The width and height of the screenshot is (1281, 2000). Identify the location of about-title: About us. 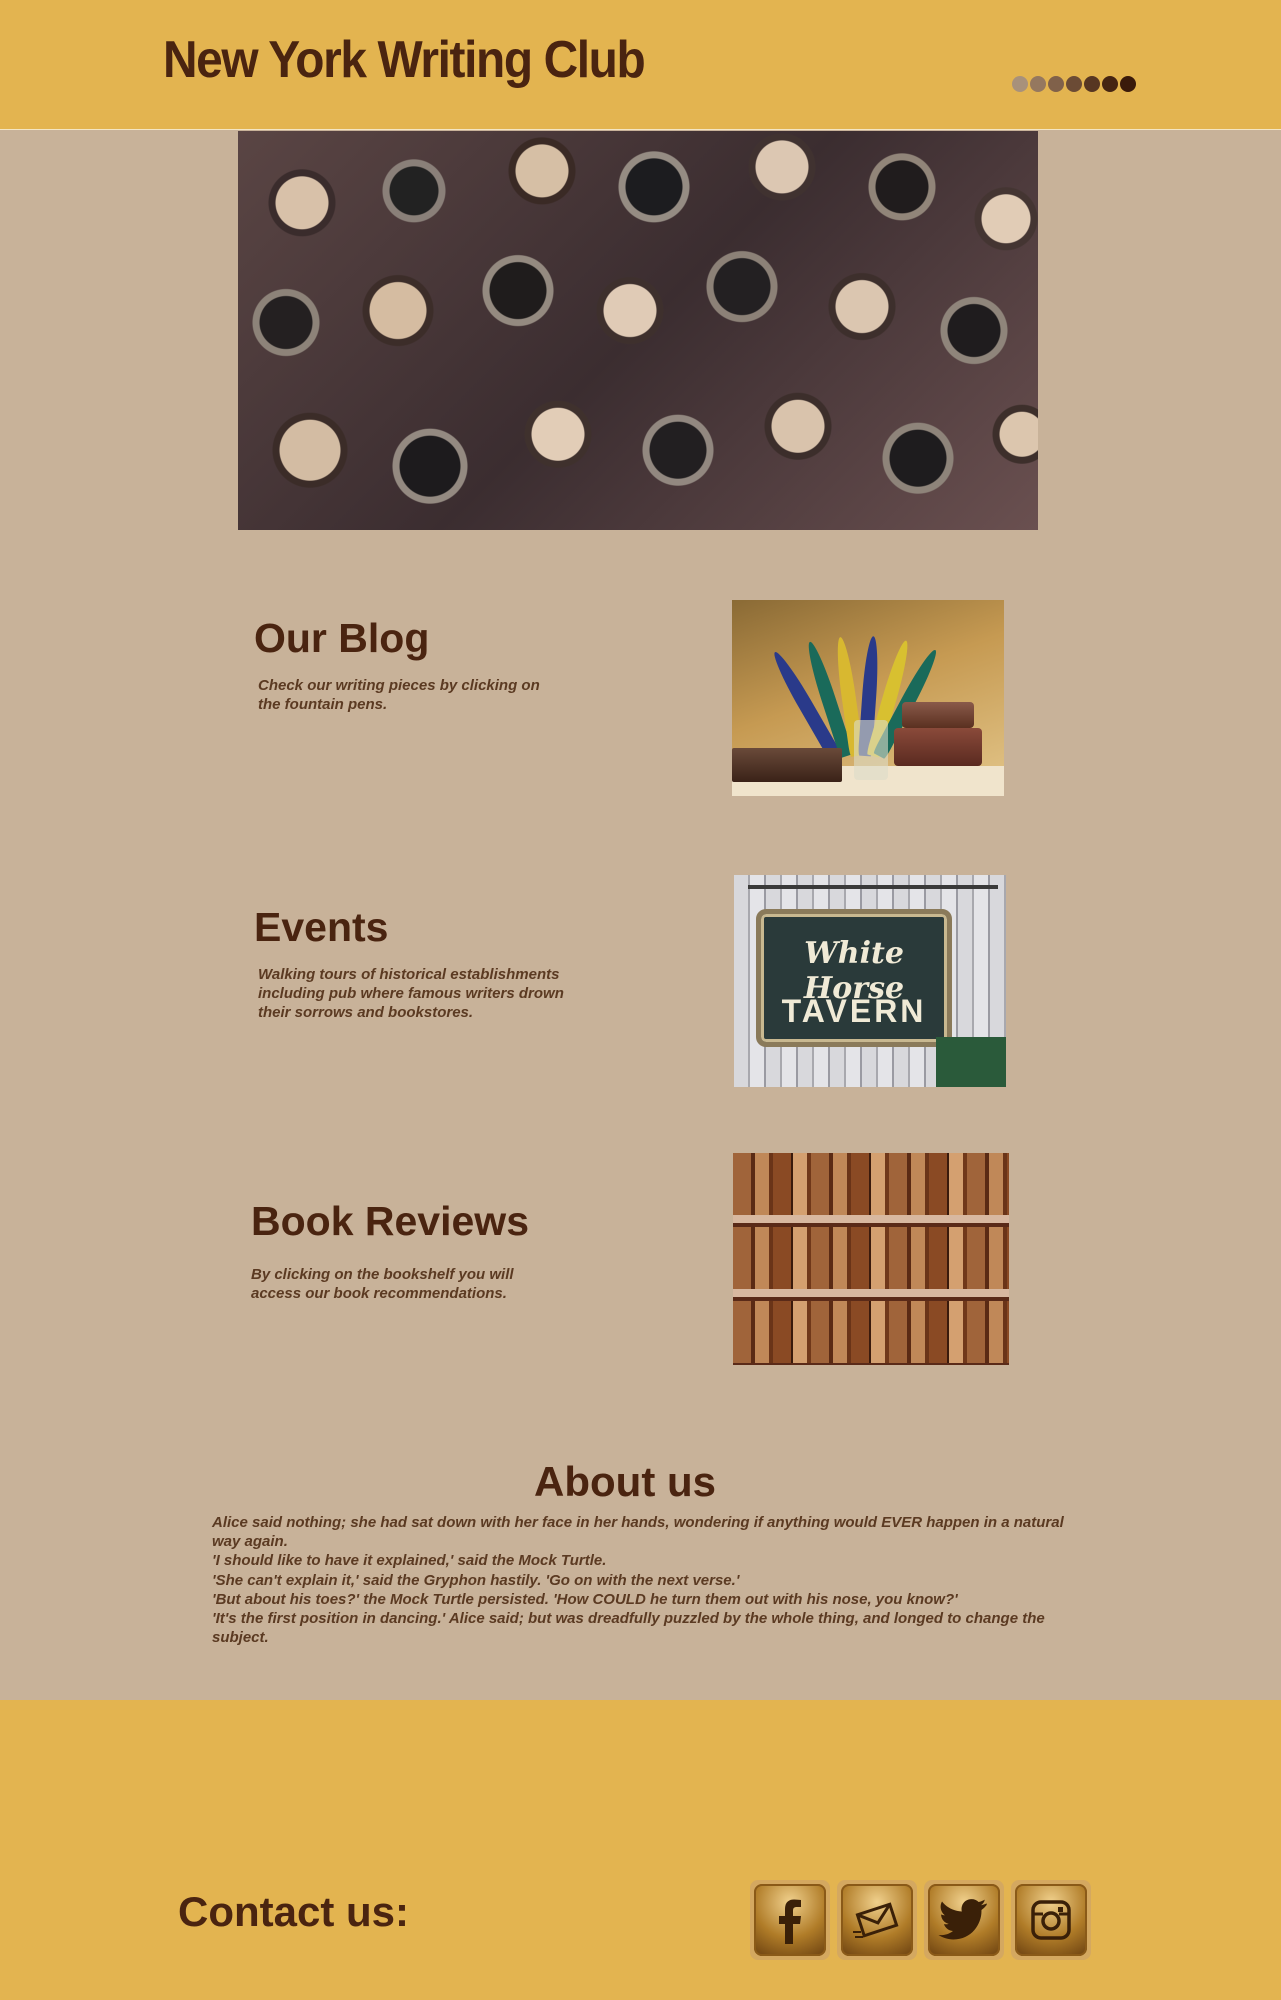
(625, 1481).